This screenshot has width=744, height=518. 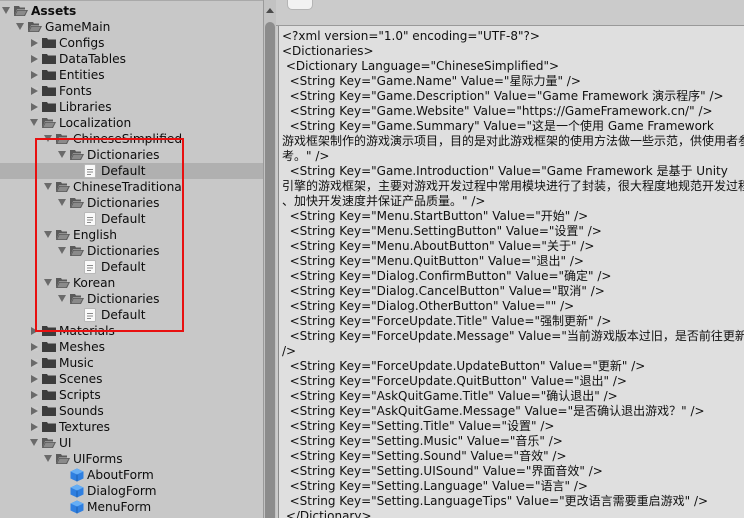 I want to click on tree-item-ui: UI, so click(x=131, y=443).